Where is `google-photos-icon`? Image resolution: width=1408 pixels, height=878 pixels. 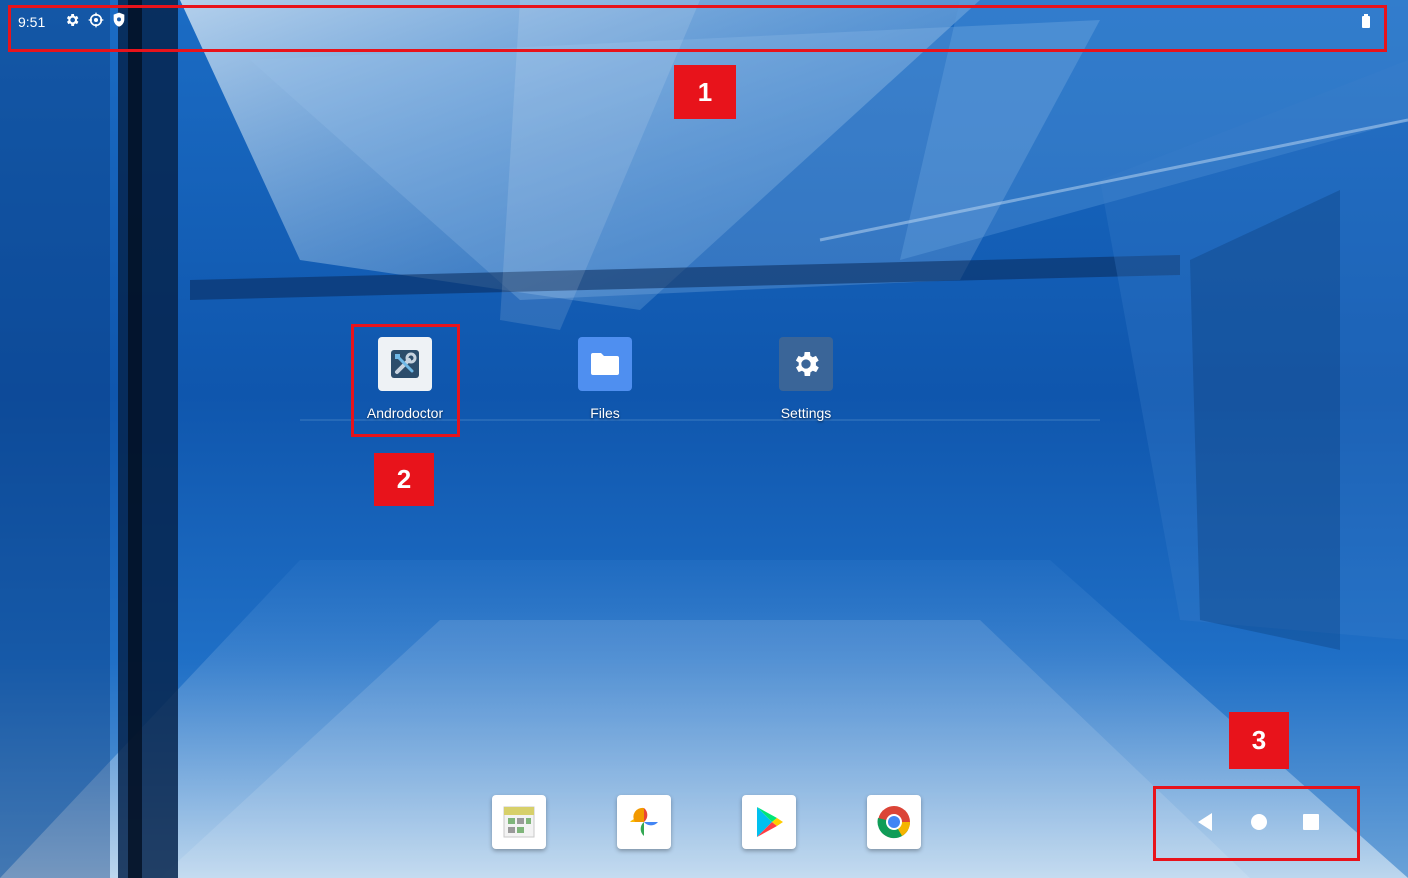
google-photos-icon is located at coordinates (644, 821).